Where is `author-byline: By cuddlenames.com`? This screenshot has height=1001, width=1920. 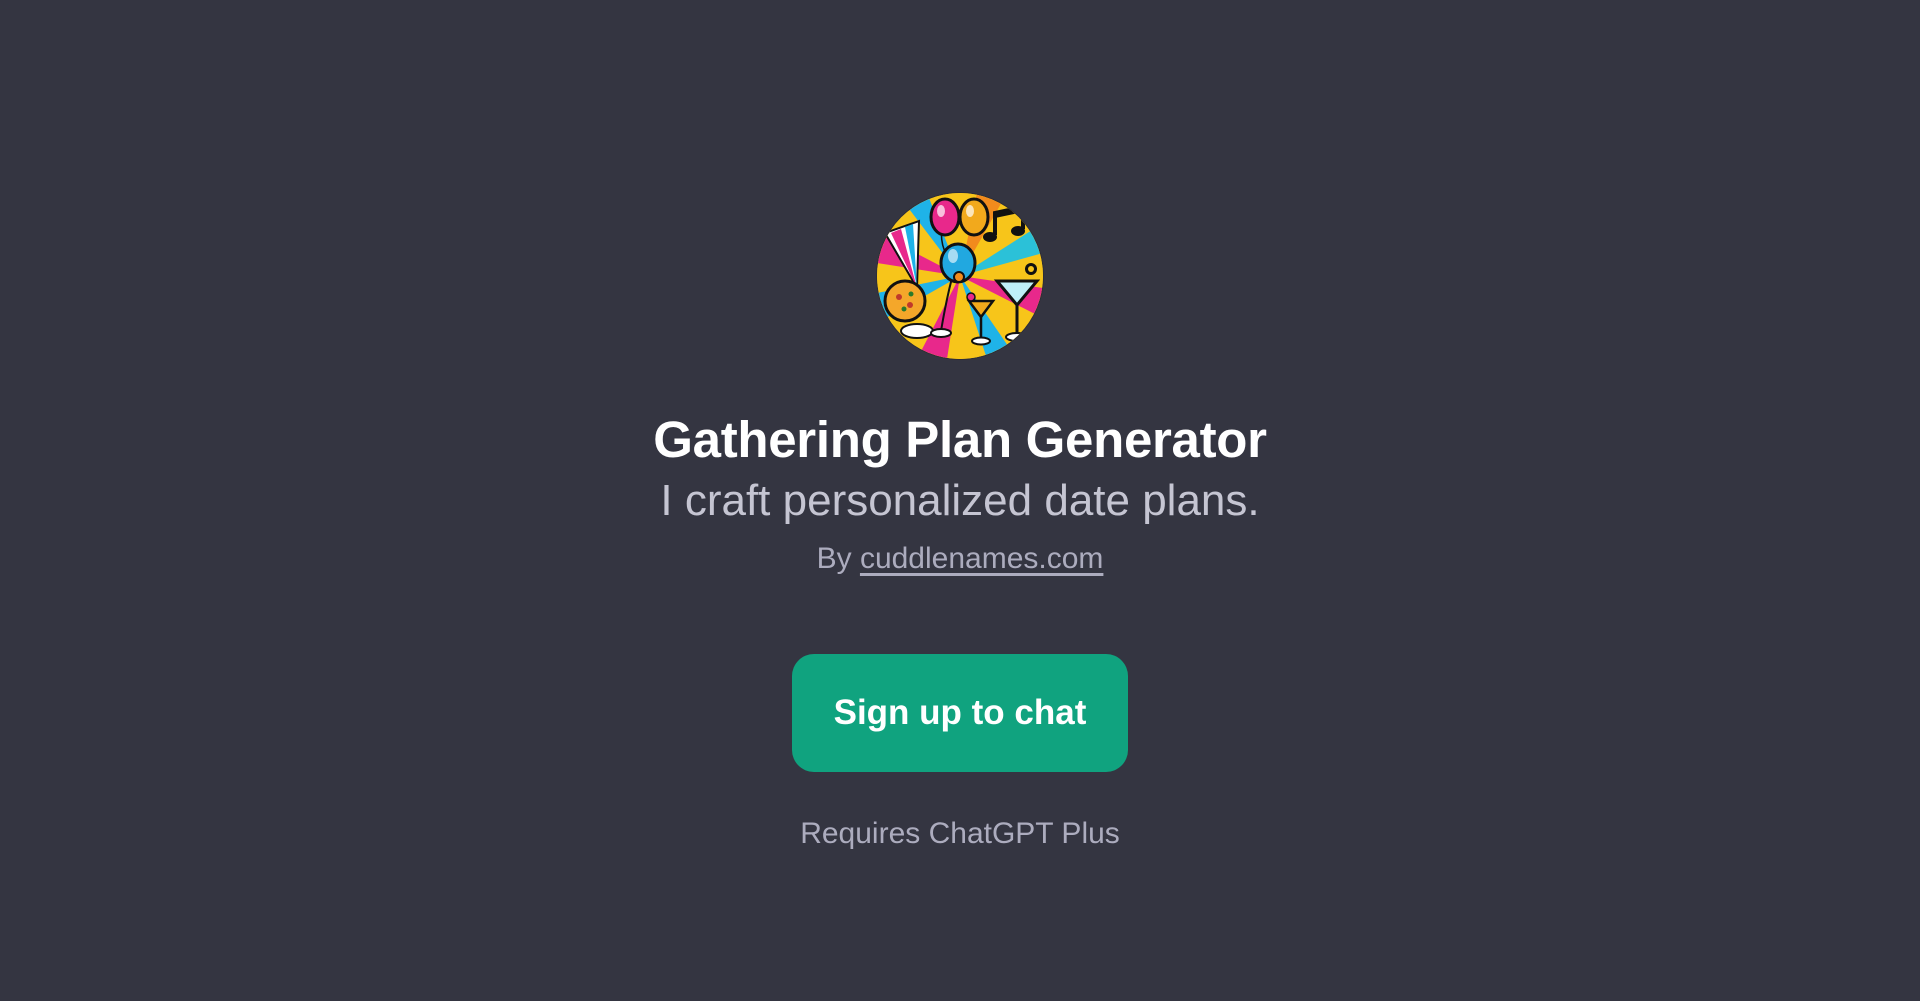 author-byline: By cuddlenames.com is located at coordinates (960, 559).